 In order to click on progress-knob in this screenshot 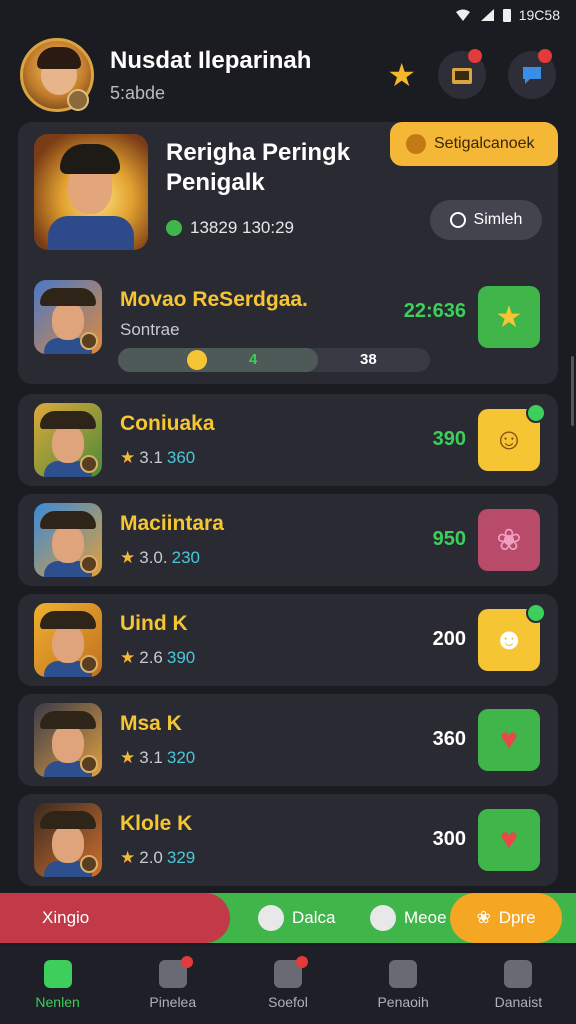, I will do `click(197, 360)`.